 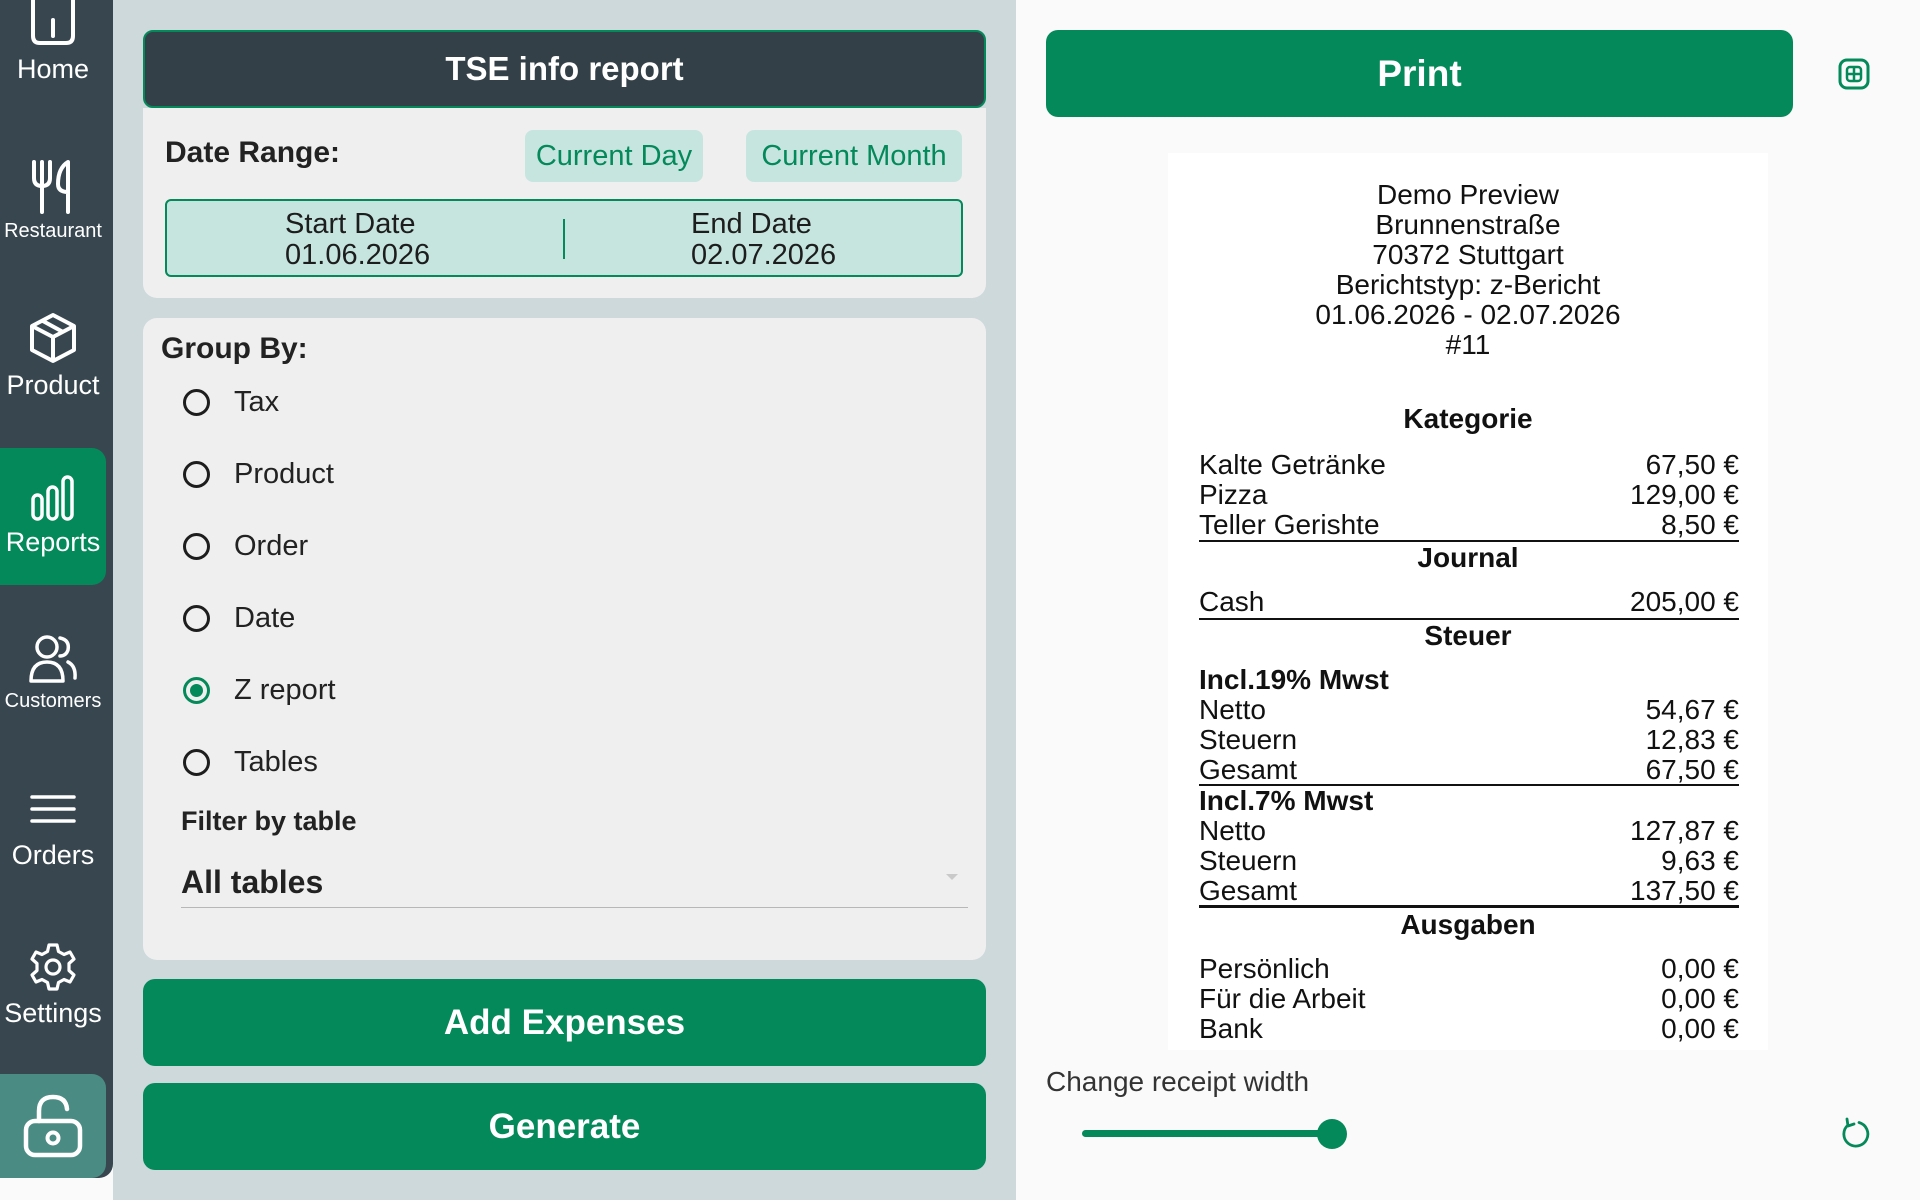 What do you see at coordinates (53, 809) in the screenshot?
I see `menu-lines-icon` at bounding box center [53, 809].